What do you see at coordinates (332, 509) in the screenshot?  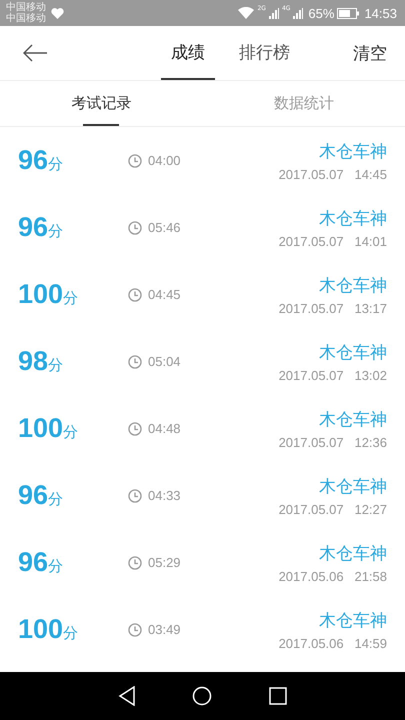 I see `exam-datetime: 2017.05.07 12:27` at bounding box center [332, 509].